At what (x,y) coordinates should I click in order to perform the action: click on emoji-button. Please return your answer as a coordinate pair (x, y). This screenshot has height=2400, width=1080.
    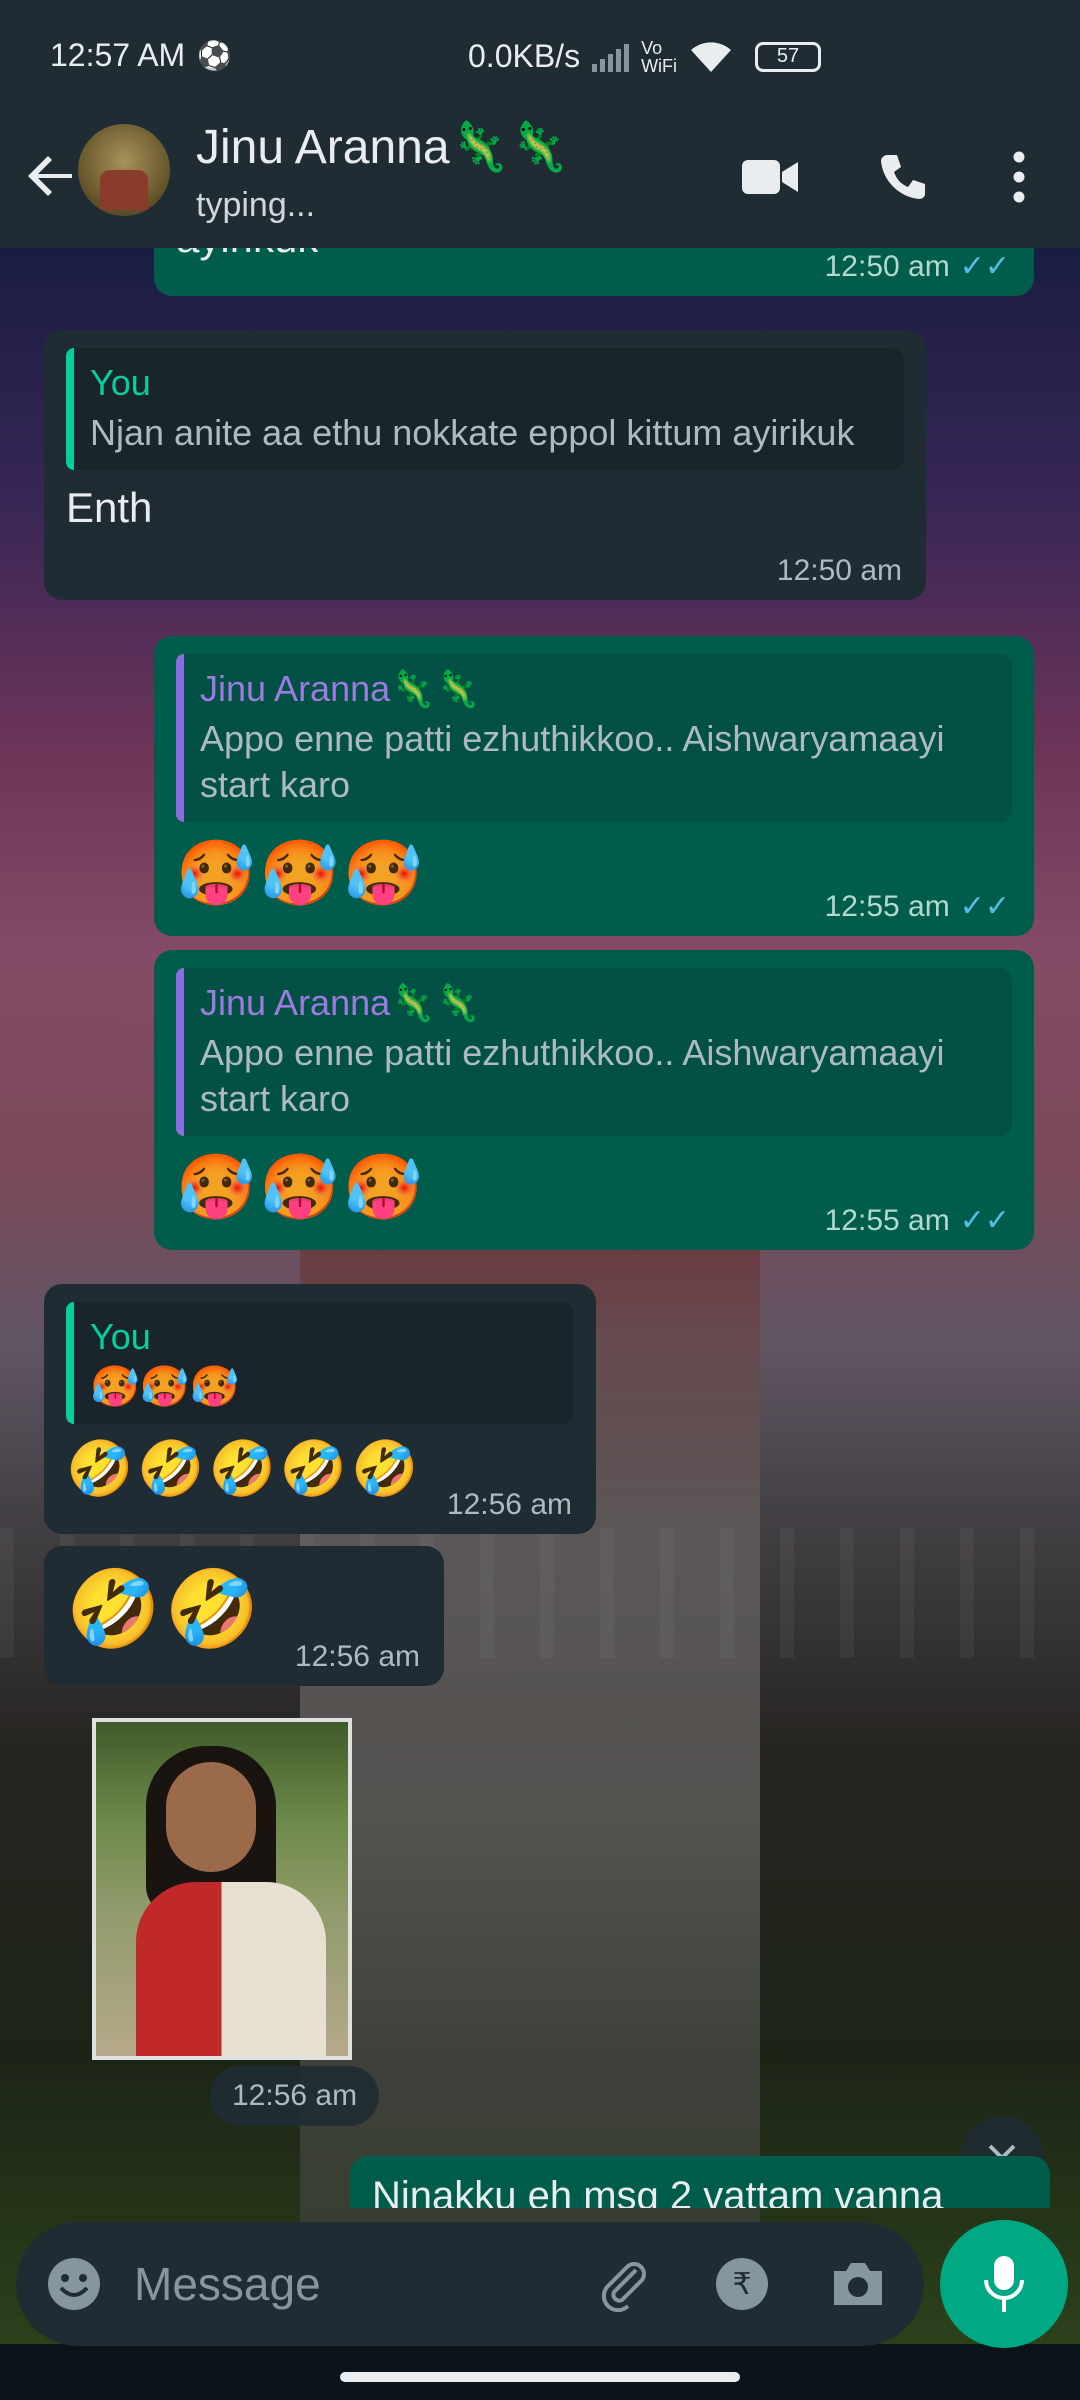
    Looking at the image, I should click on (74, 2284).